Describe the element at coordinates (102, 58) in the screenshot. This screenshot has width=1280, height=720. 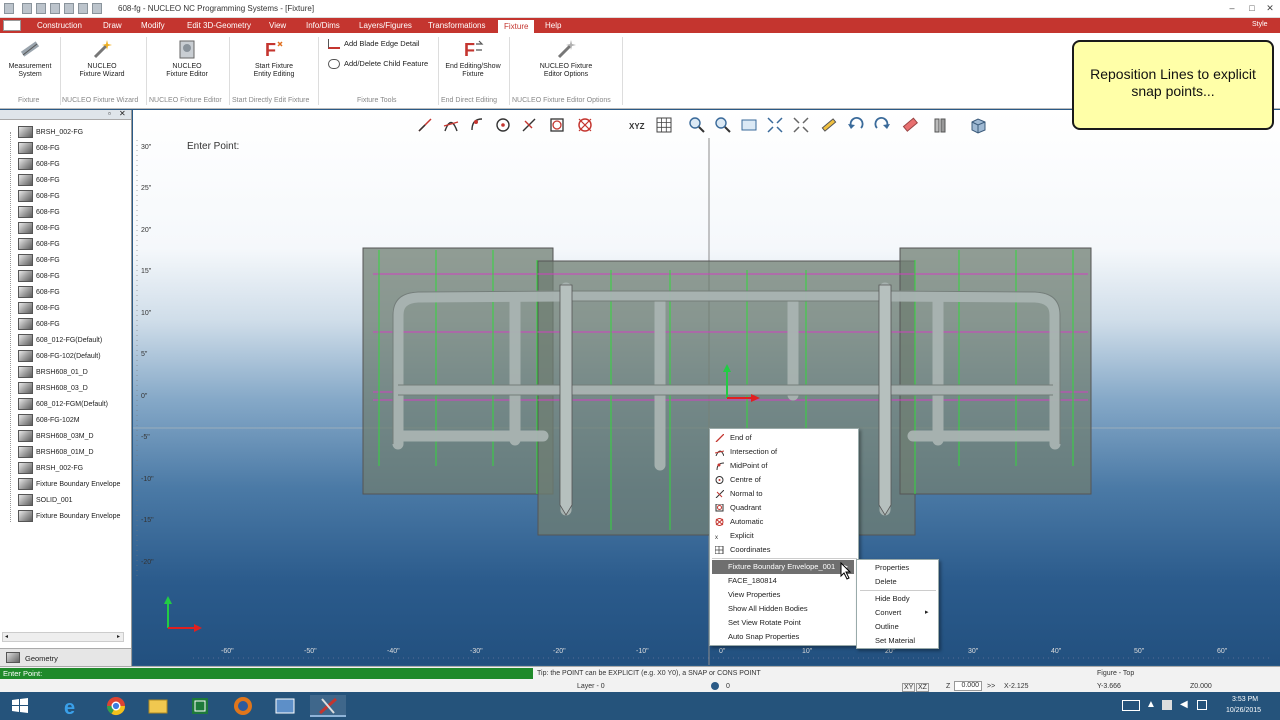
I see `nucleo-fixture-wizard-button: NUCLEO Fixture Wizard` at that location.